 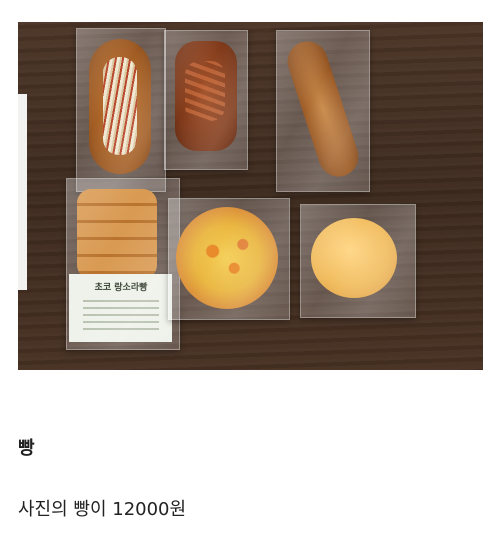 I want to click on bread-bag-corndog, so click(x=323, y=111).